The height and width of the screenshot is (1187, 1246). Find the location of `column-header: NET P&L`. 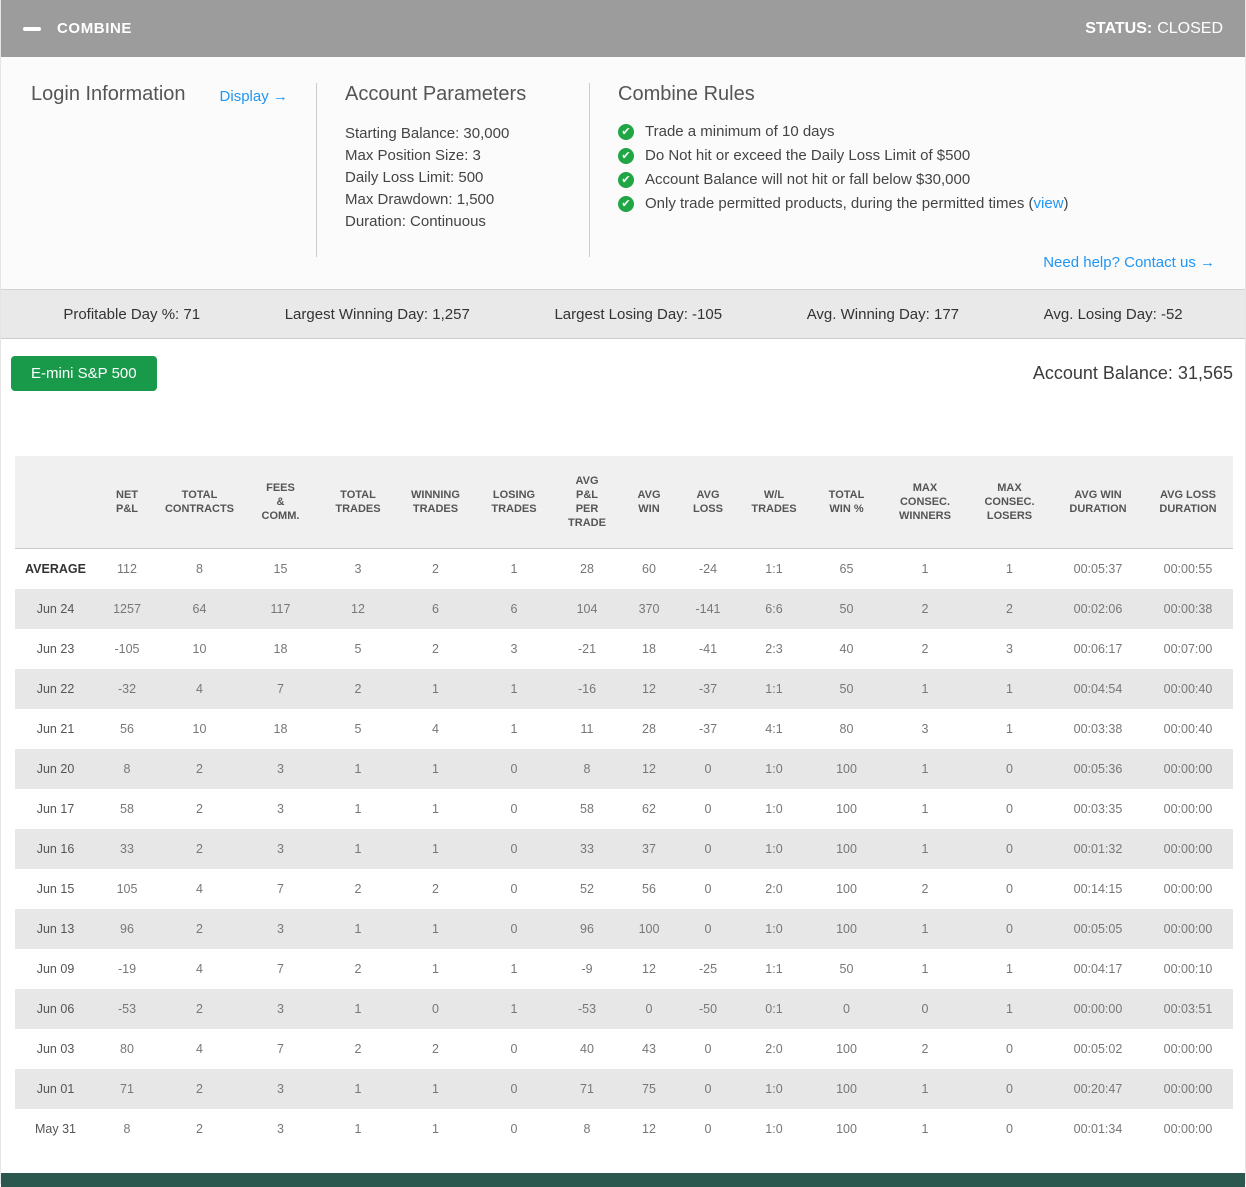

column-header: NET P&L is located at coordinates (127, 502).